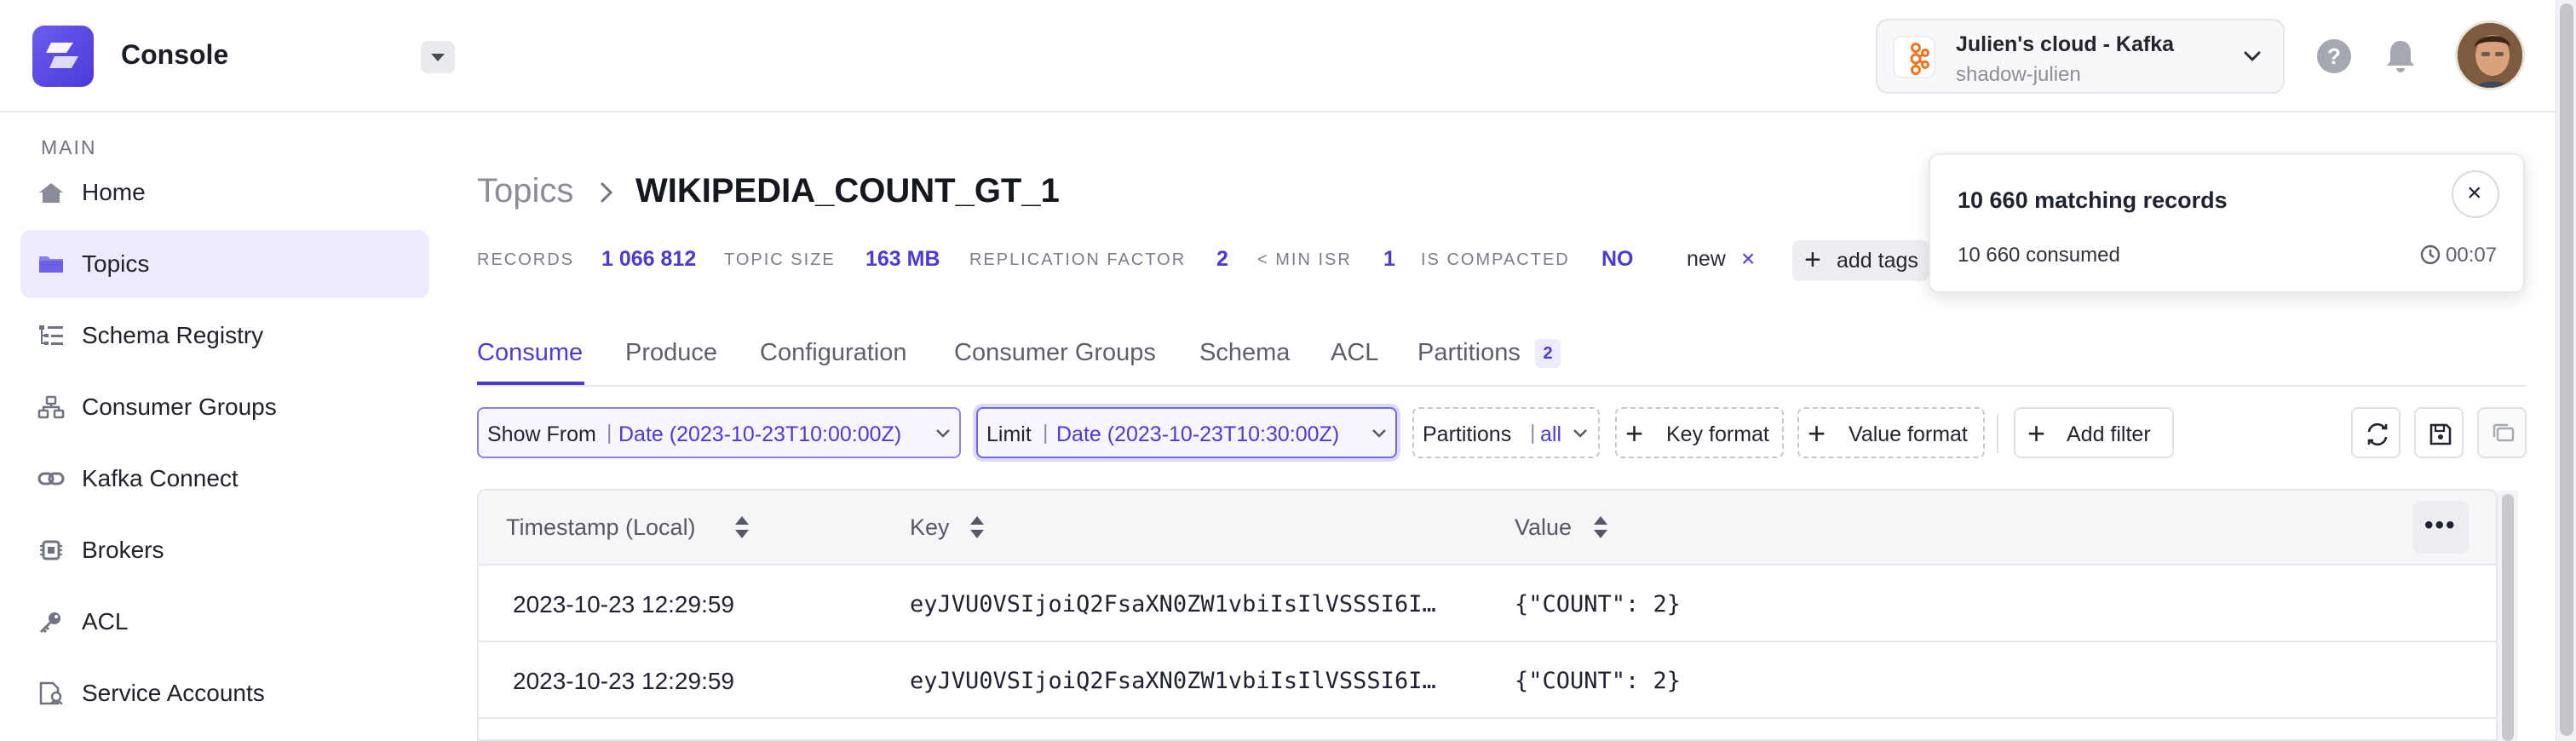 The image size is (2576, 741). What do you see at coordinates (671, 353) in the screenshot?
I see `tab-produce: Produce` at bounding box center [671, 353].